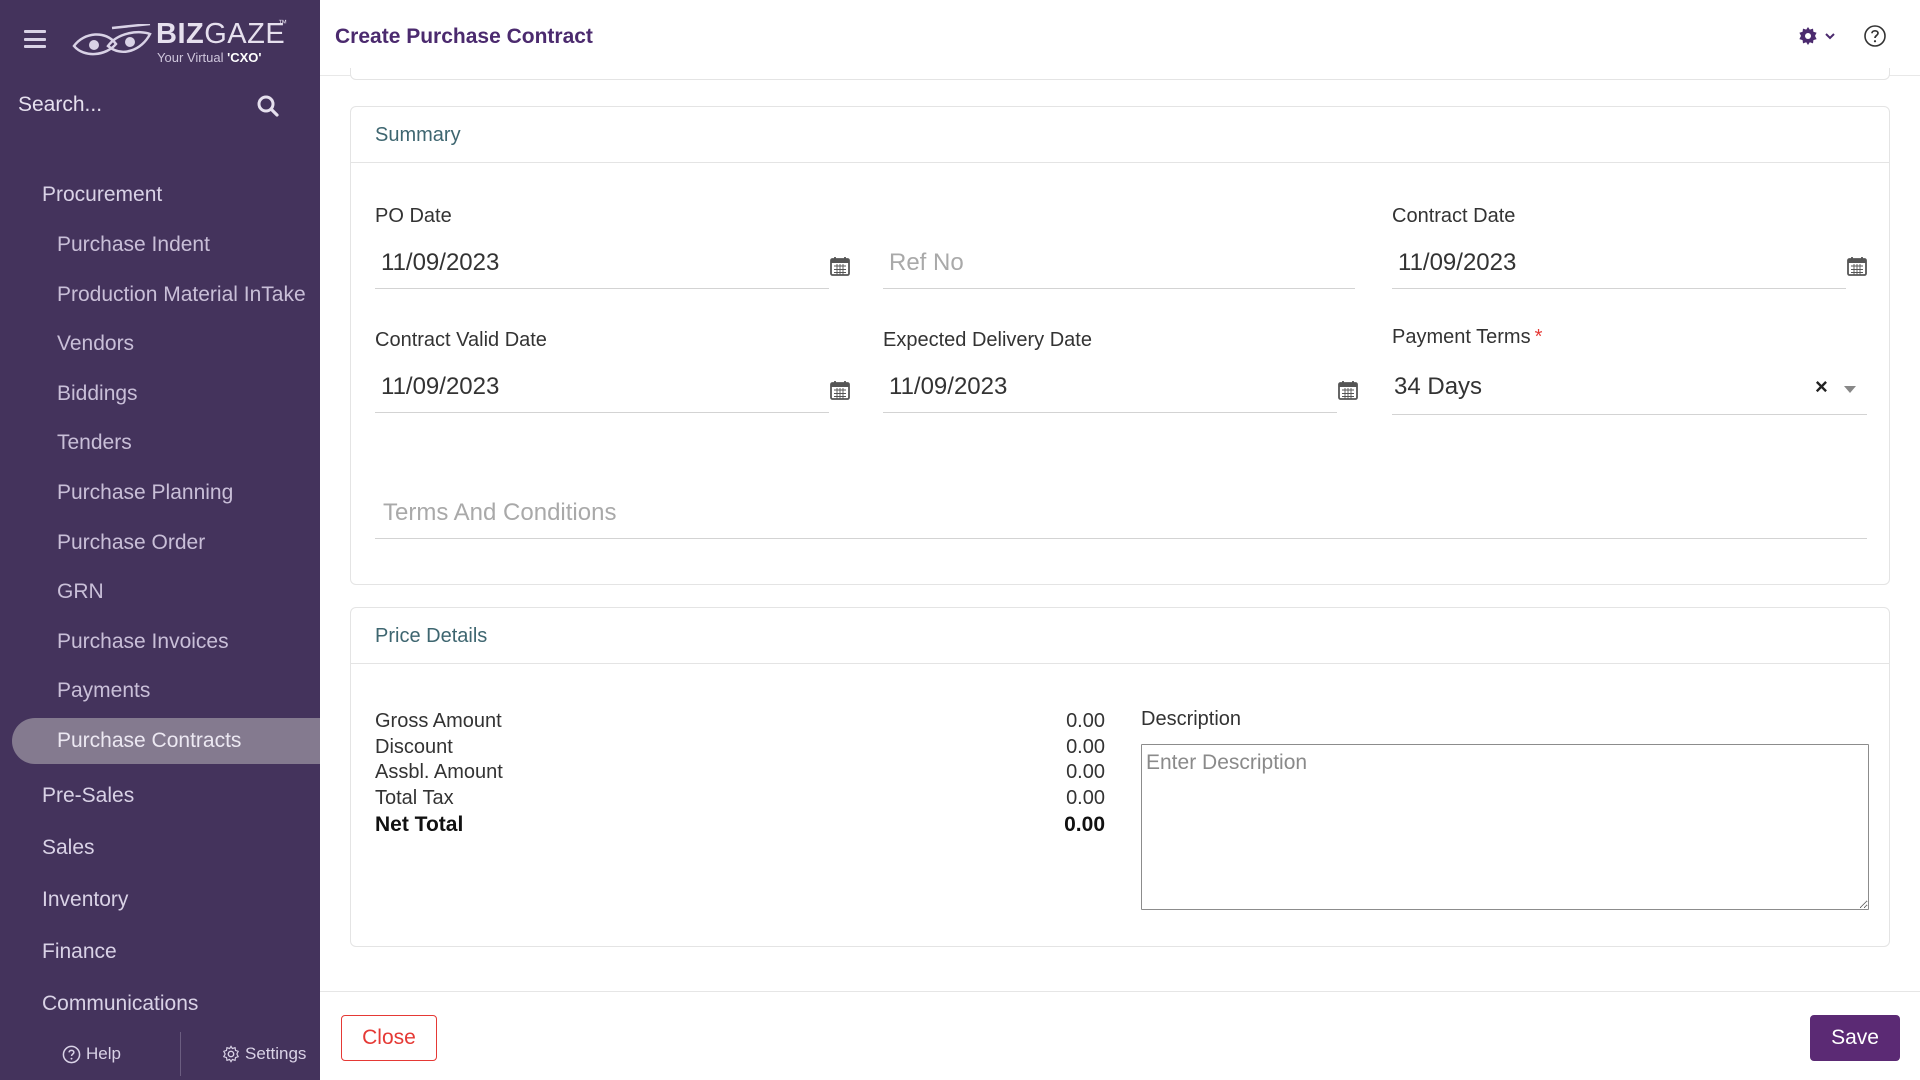  Describe the element at coordinates (1830, 36) in the screenshot. I see `chevron-down-icon` at that location.